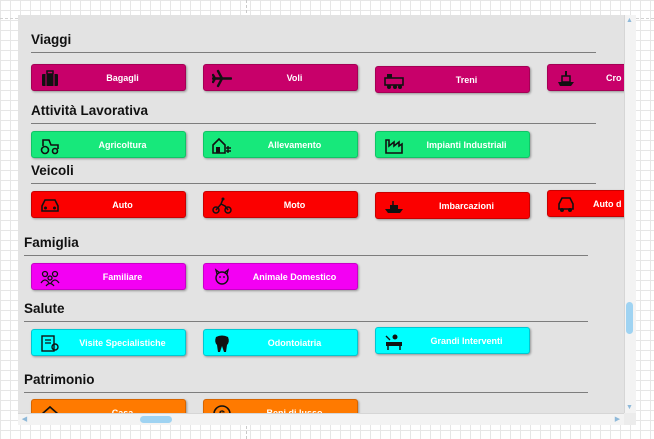  What do you see at coordinates (466, 340) in the screenshot?
I see `chip-label: Grandi Interventi` at bounding box center [466, 340].